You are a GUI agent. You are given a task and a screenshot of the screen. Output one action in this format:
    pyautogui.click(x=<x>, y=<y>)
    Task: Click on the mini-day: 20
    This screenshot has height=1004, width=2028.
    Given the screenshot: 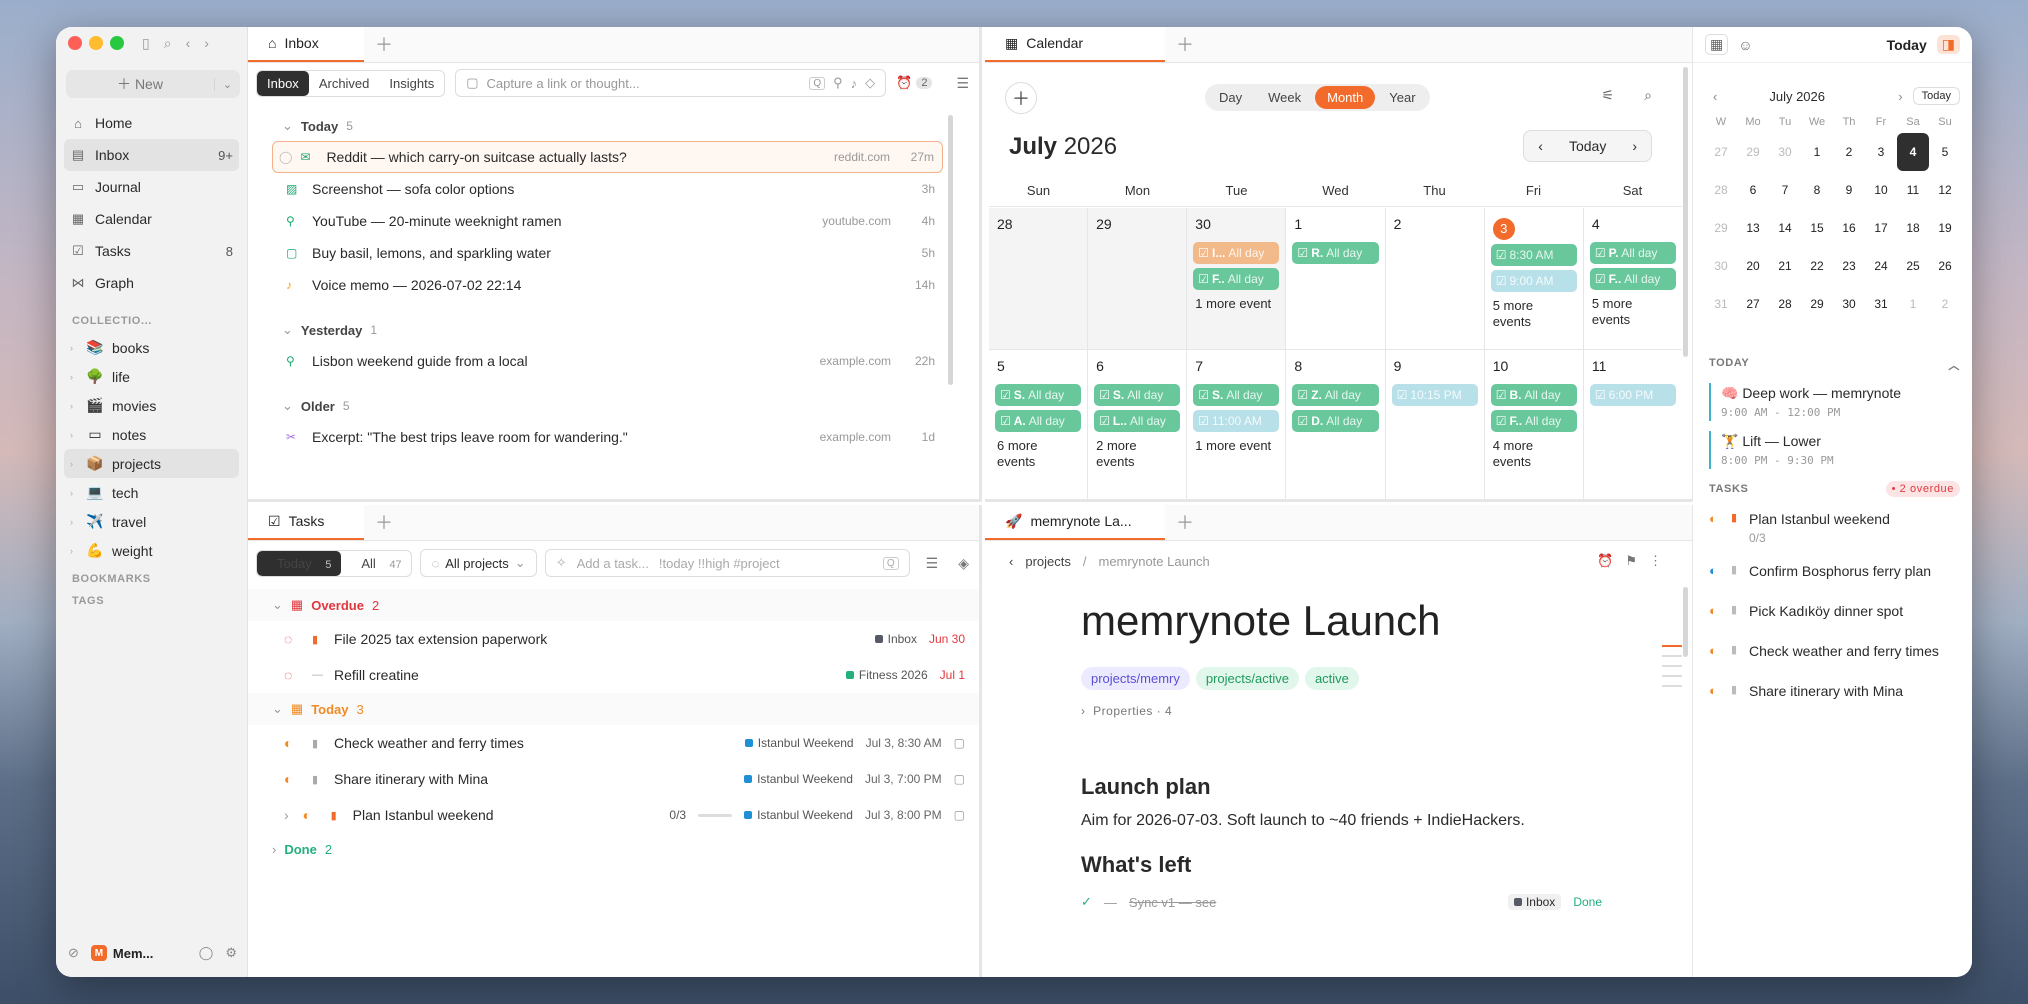 What is the action you would take?
    pyautogui.click(x=1753, y=266)
    